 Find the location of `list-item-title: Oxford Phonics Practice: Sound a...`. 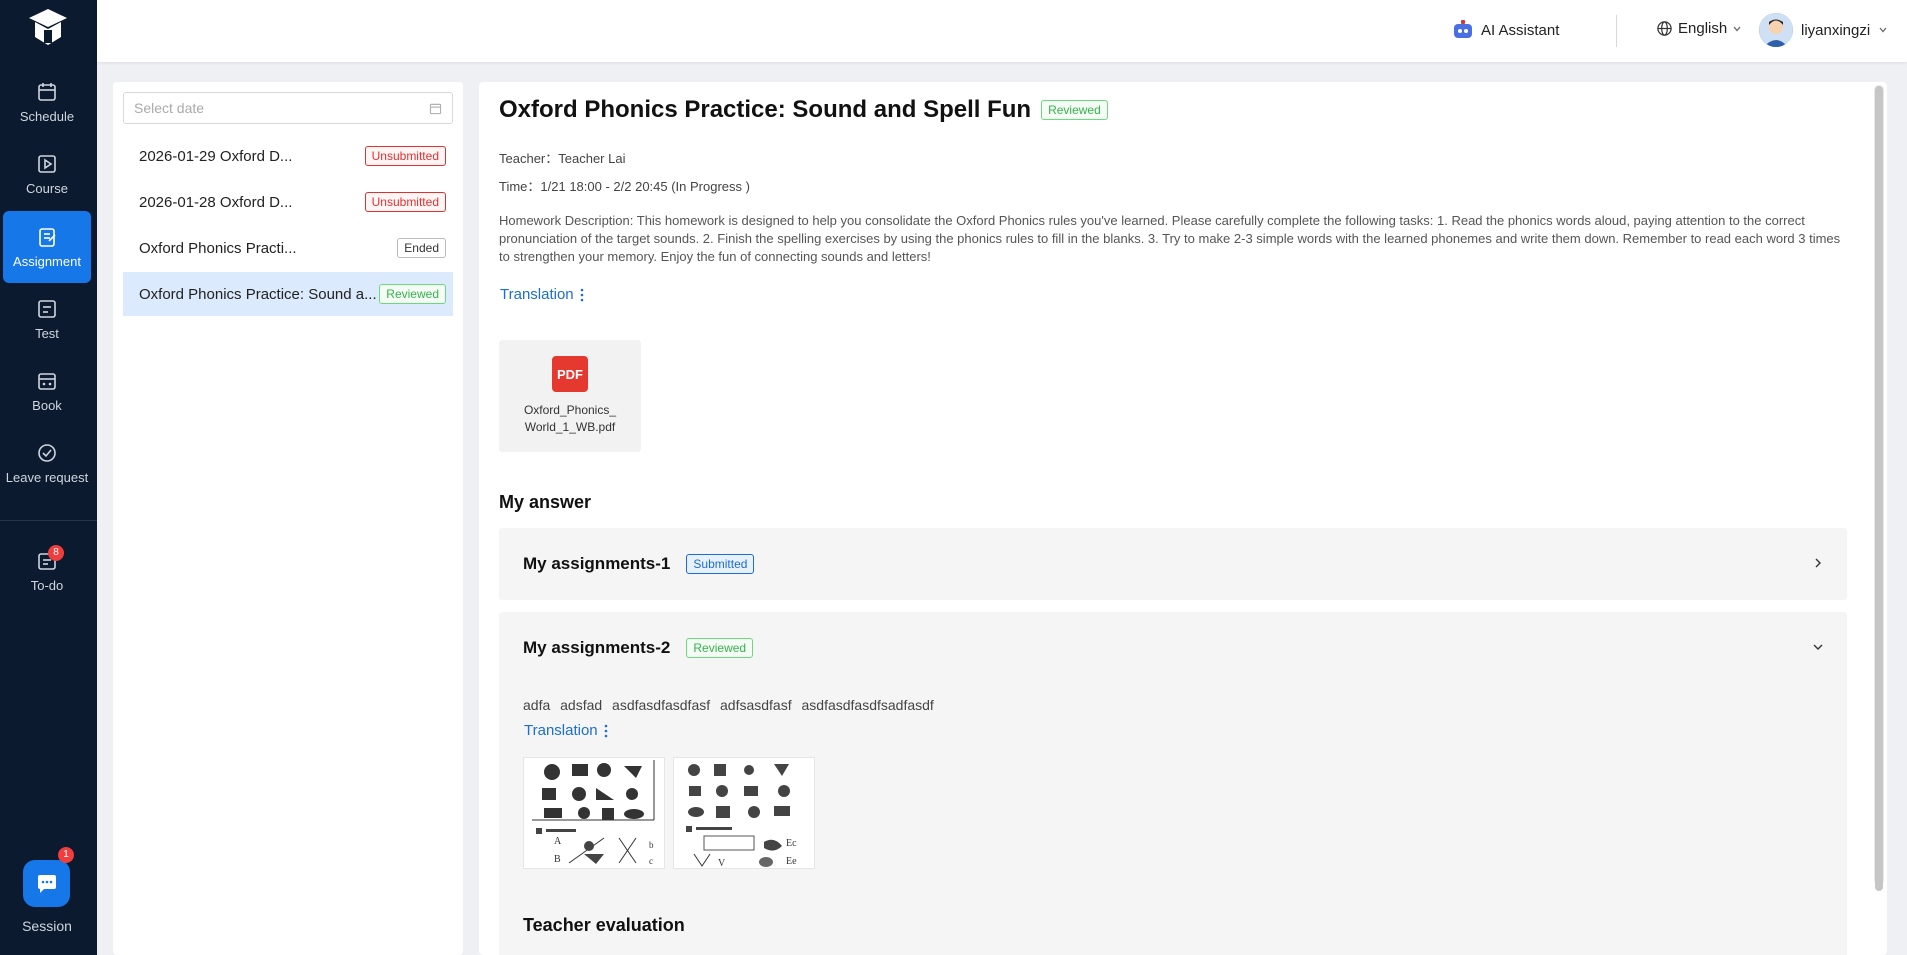

list-item-title: Oxford Phonics Practice: Sound a... is located at coordinates (258, 294).